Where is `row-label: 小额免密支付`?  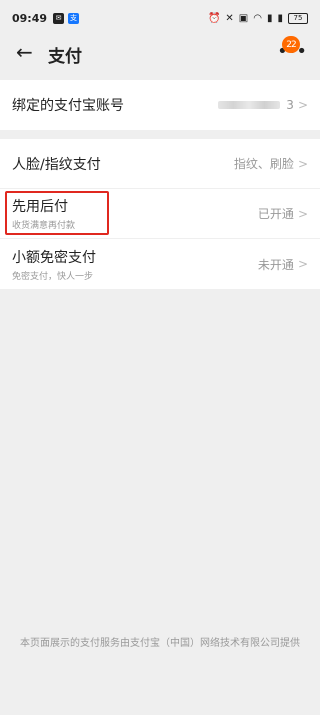 row-label: 小额免密支付 is located at coordinates (54, 257).